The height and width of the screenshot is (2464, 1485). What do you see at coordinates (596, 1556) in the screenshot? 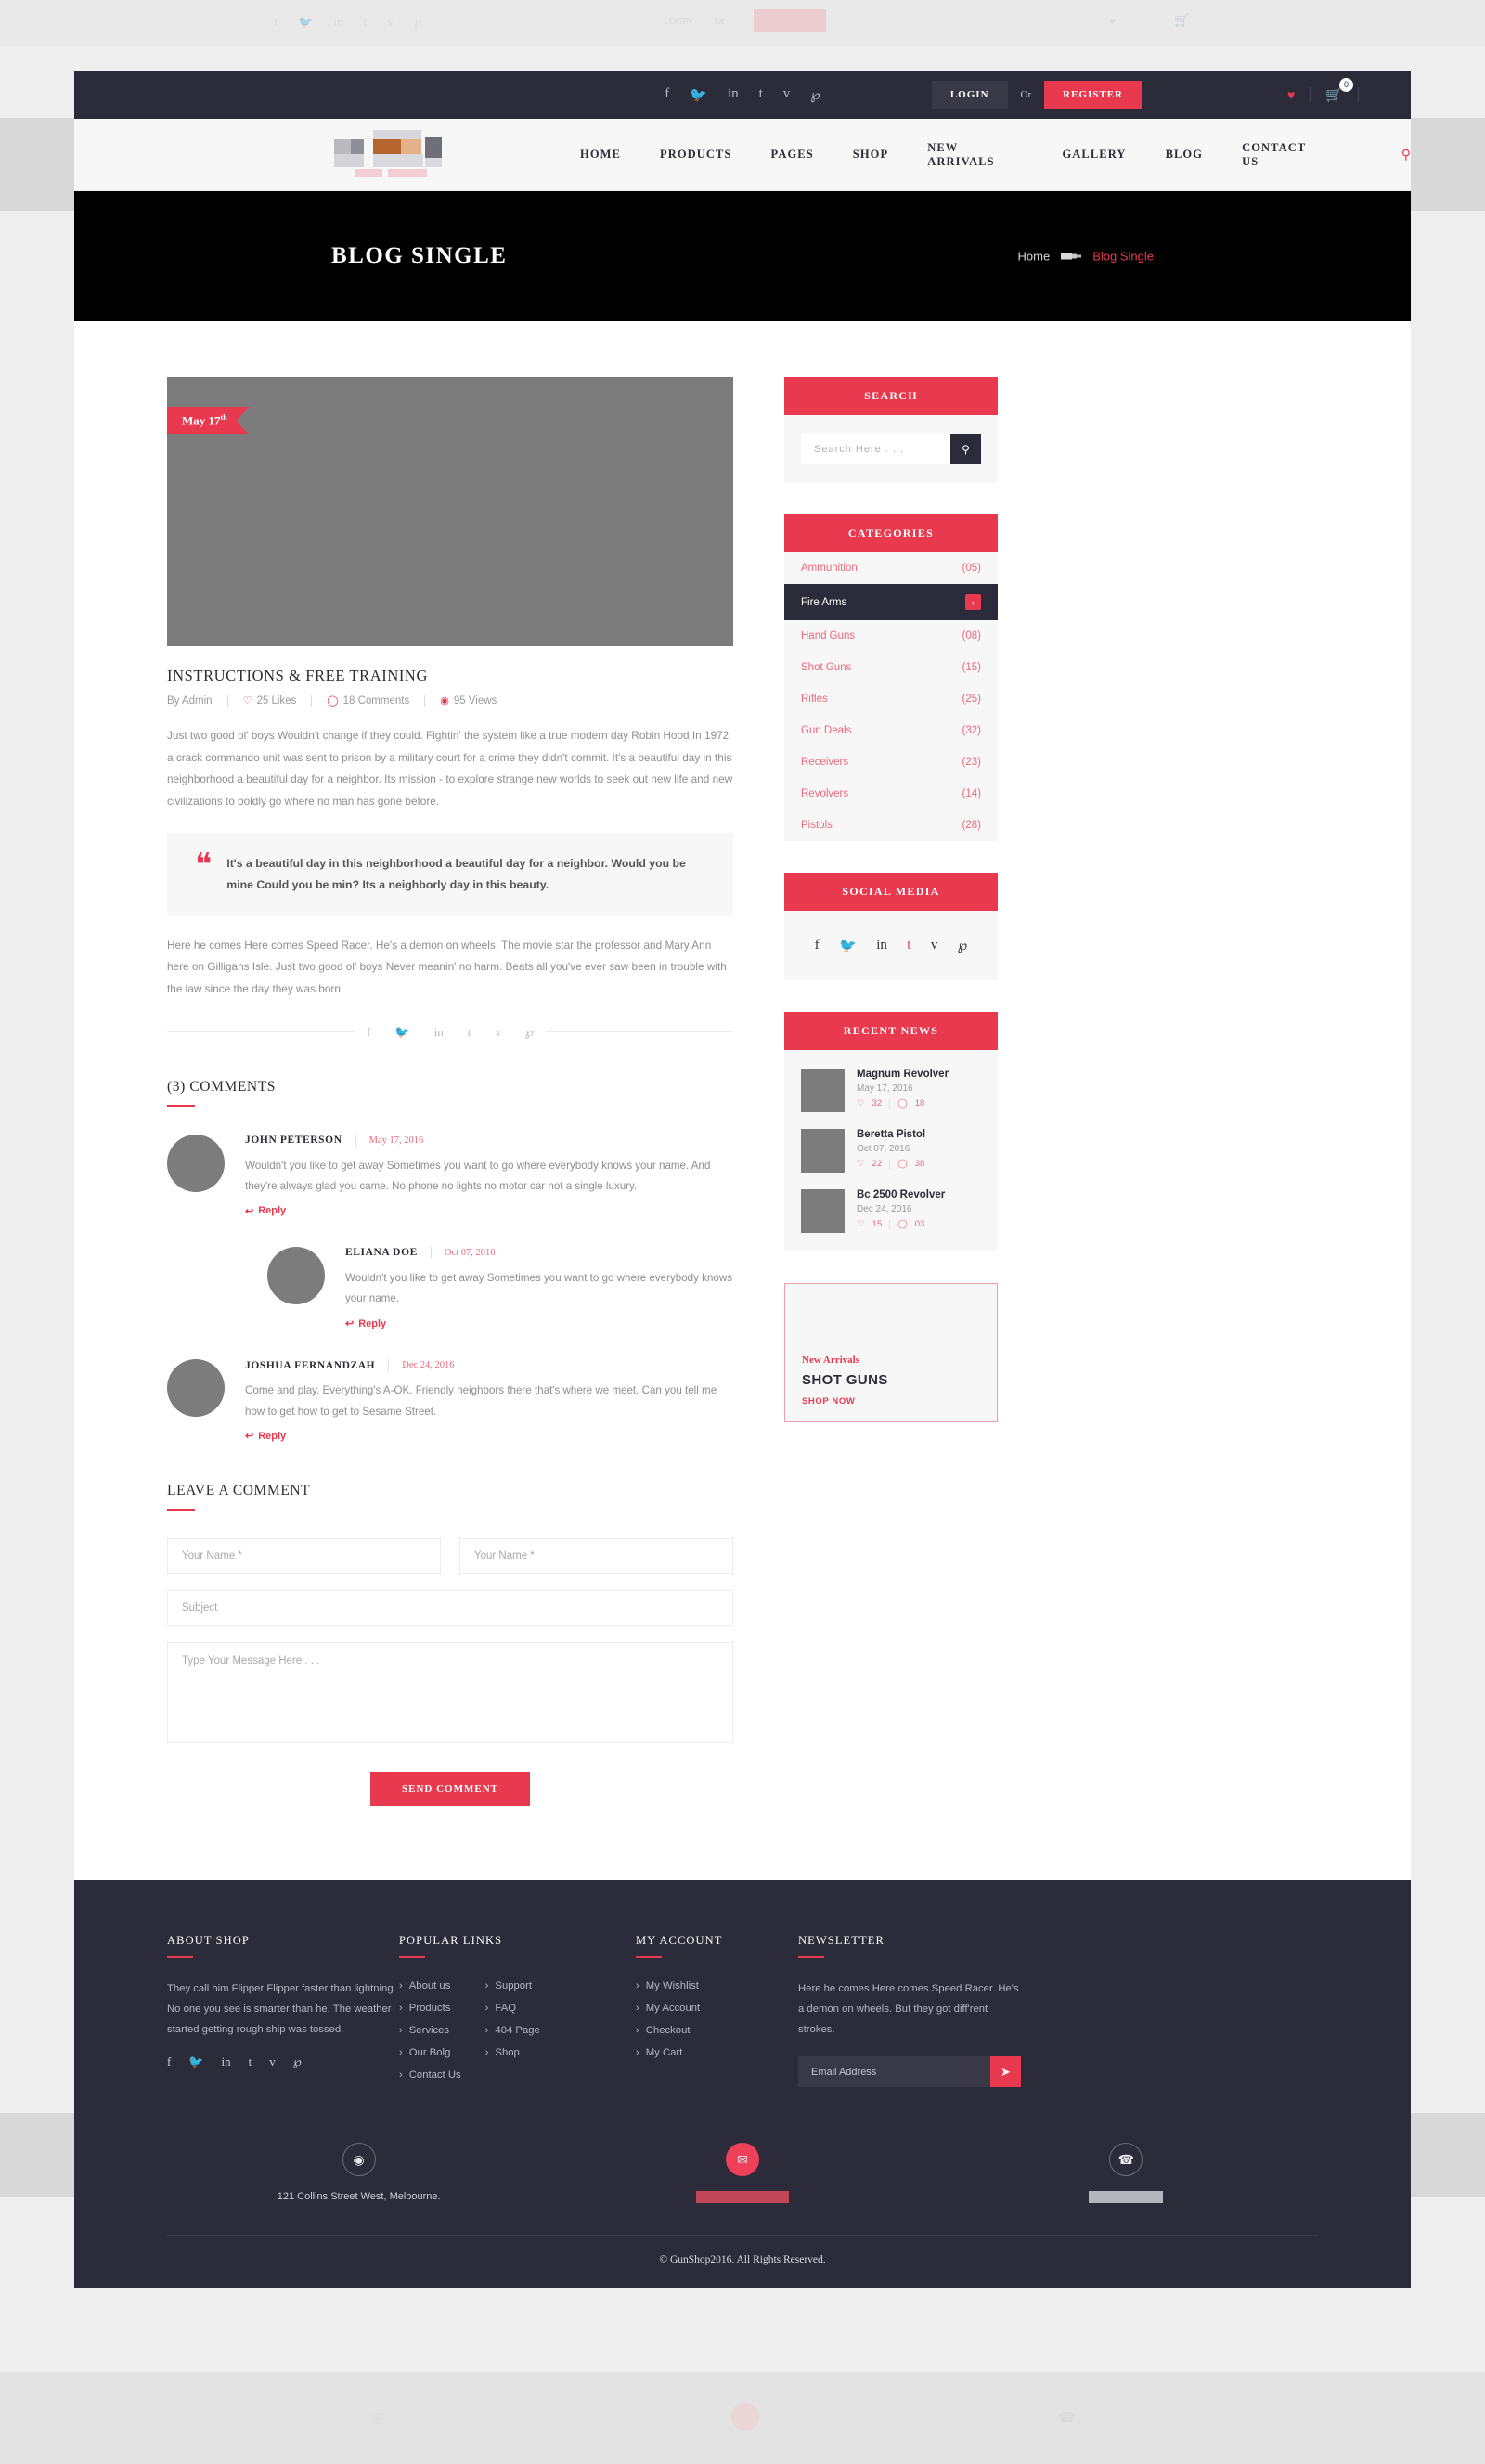
I see `email-input: Your Name *` at bounding box center [596, 1556].